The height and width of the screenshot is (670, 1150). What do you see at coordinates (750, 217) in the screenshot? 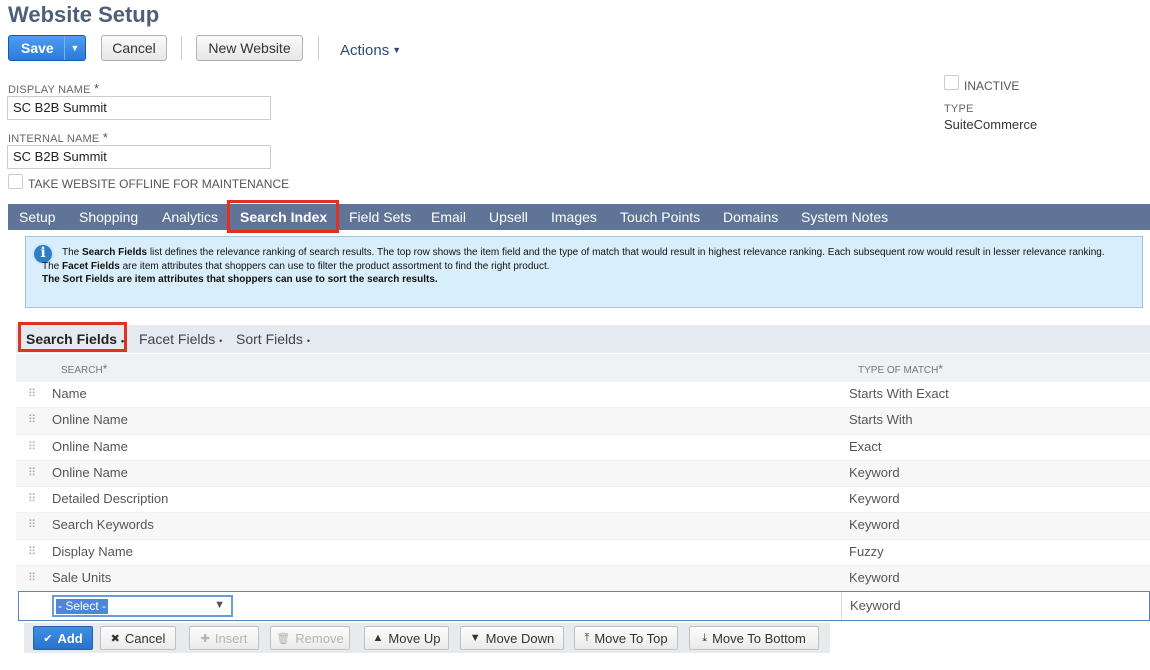
I see `tab-domains: Domains` at bounding box center [750, 217].